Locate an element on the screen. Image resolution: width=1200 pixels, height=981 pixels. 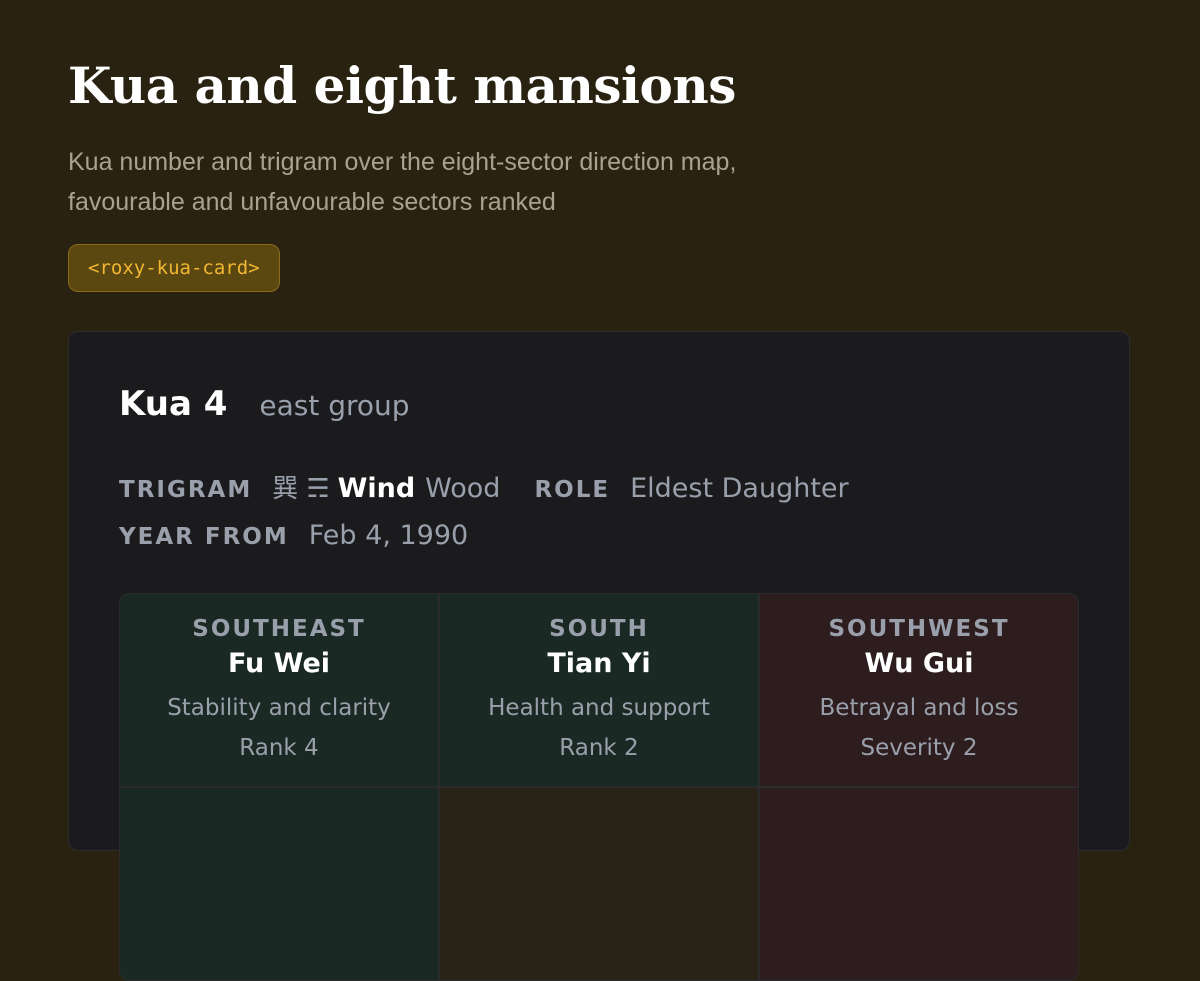
sector-description: Betrayal and loss is located at coordinates (919, 708).